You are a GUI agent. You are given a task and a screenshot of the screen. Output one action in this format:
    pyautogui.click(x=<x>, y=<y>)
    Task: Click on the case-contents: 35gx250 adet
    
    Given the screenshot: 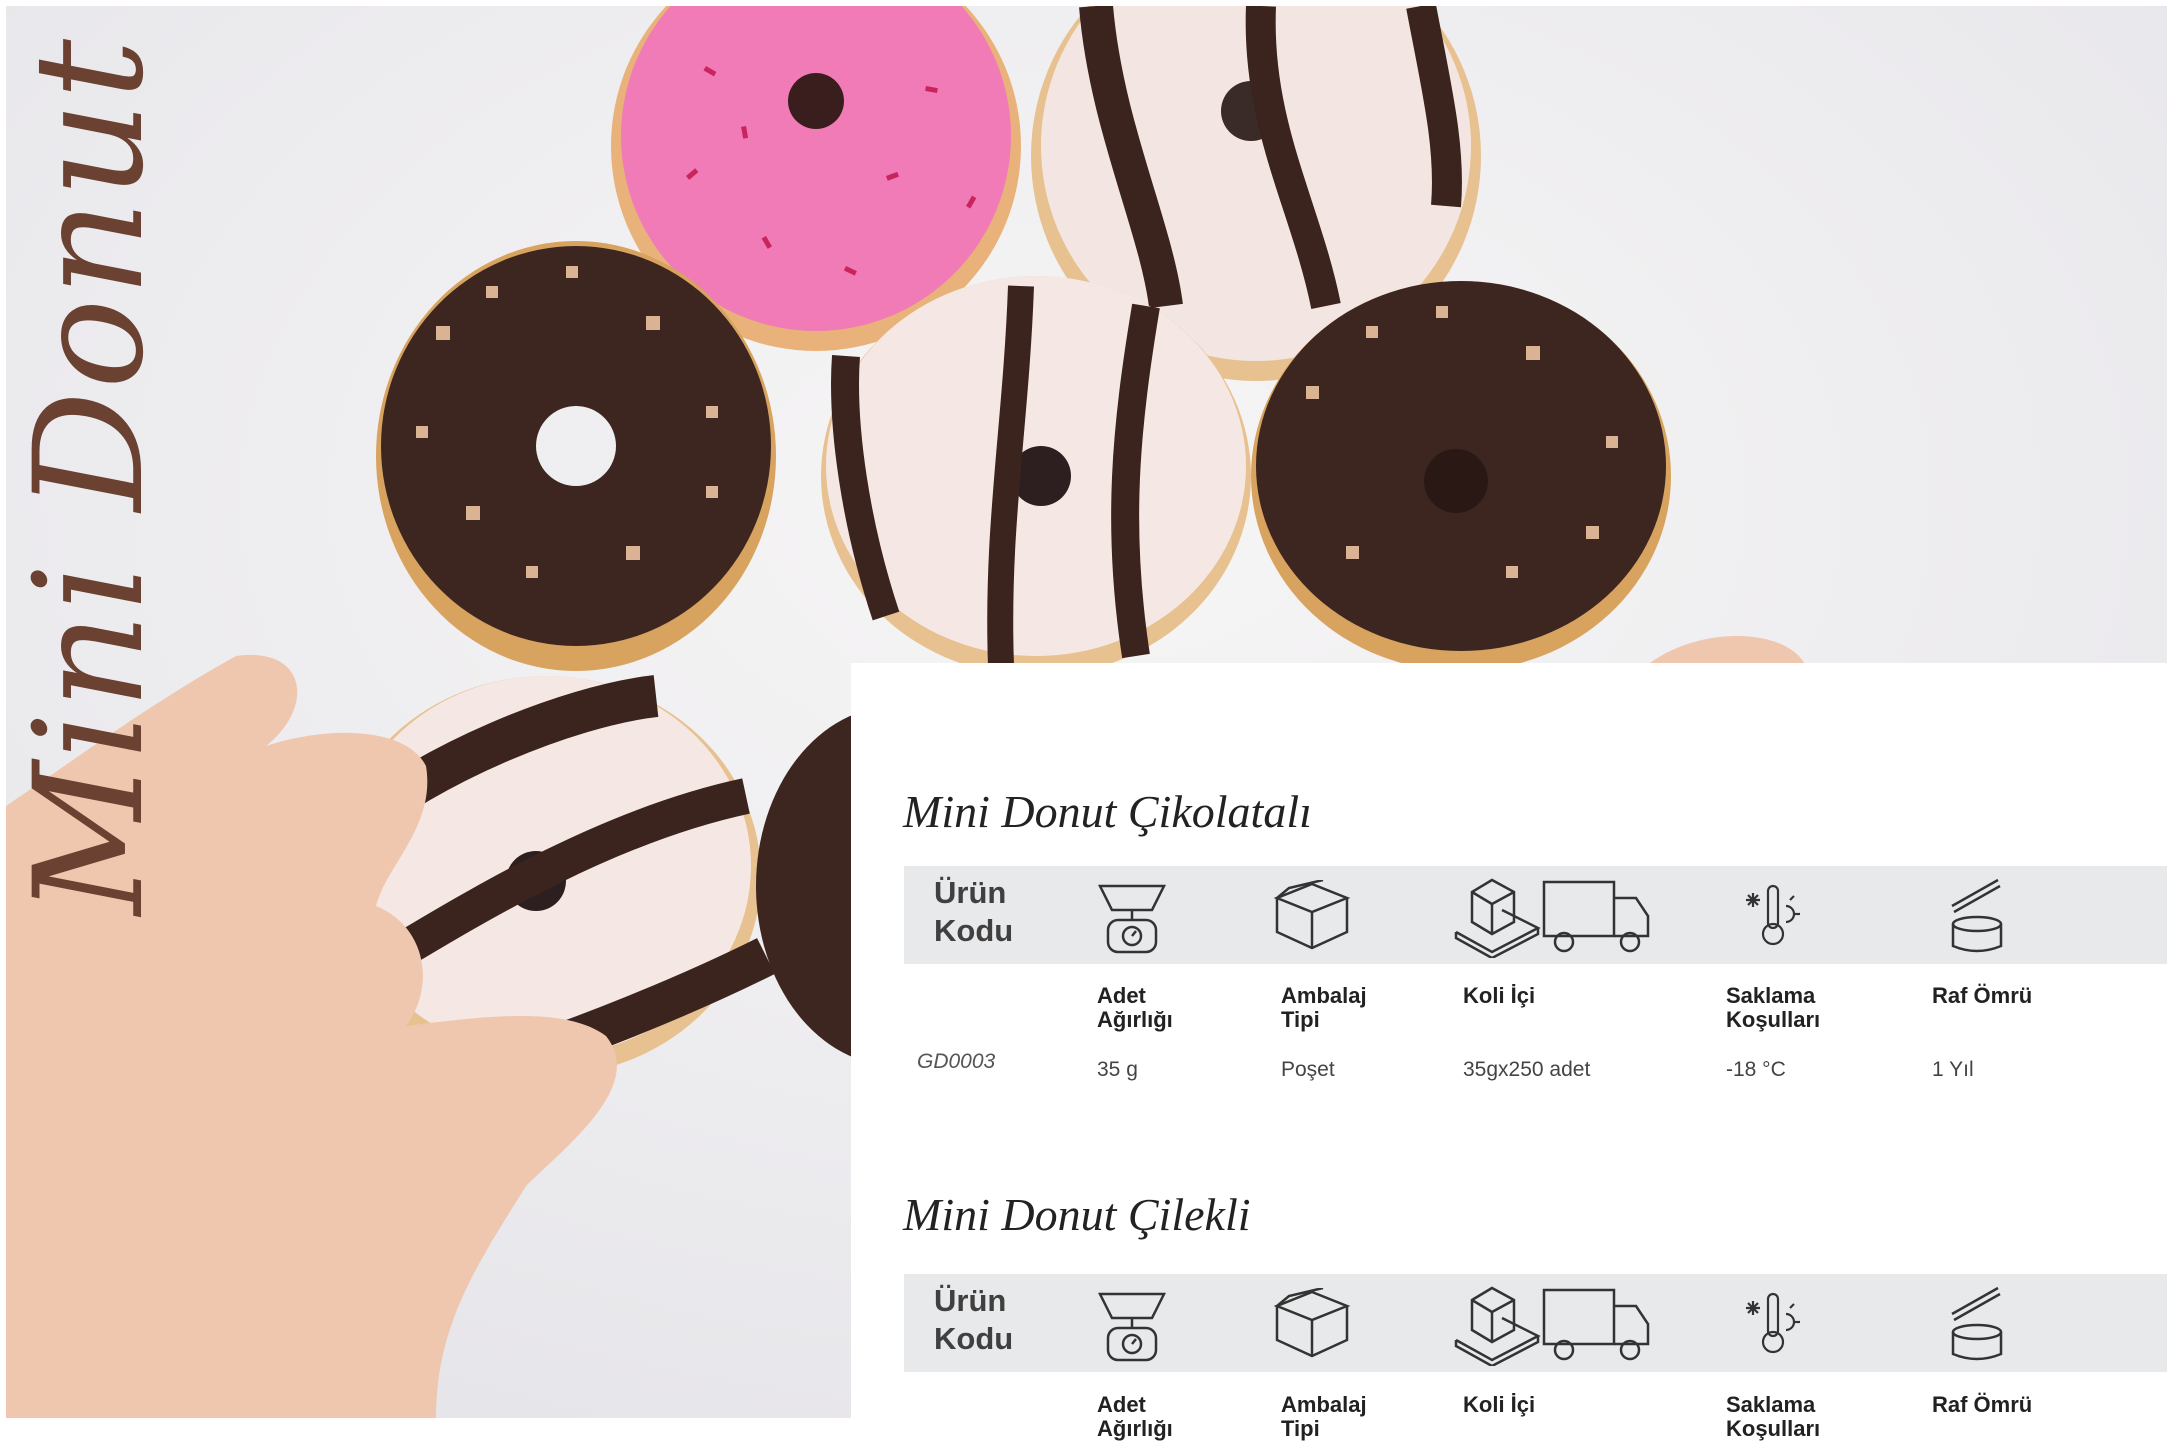 What is the action you would take?
    pyautogui.click(x=1527, y=1069)
    